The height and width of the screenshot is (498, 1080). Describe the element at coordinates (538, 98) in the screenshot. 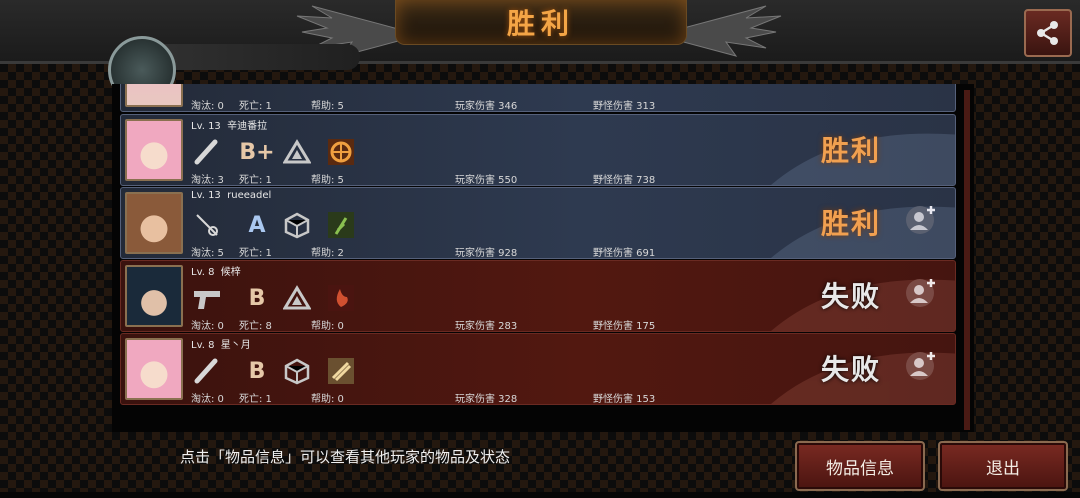

I see `player-row: 淘汰: 0 死亡: 1 帮助: 5 玩家伤害 346 野怪伤害 313` at that location.